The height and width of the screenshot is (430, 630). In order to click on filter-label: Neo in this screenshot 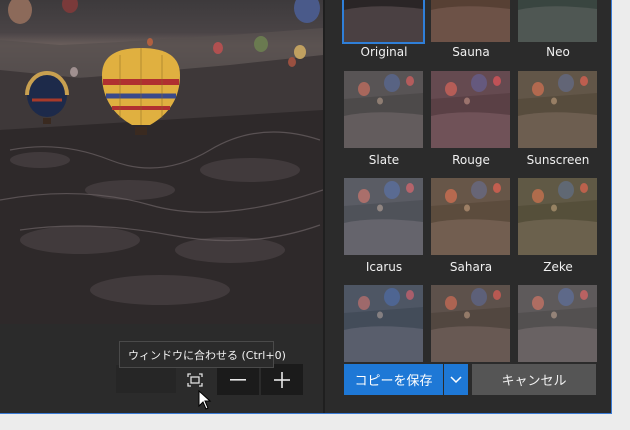, I will do `click(558, 52)`.